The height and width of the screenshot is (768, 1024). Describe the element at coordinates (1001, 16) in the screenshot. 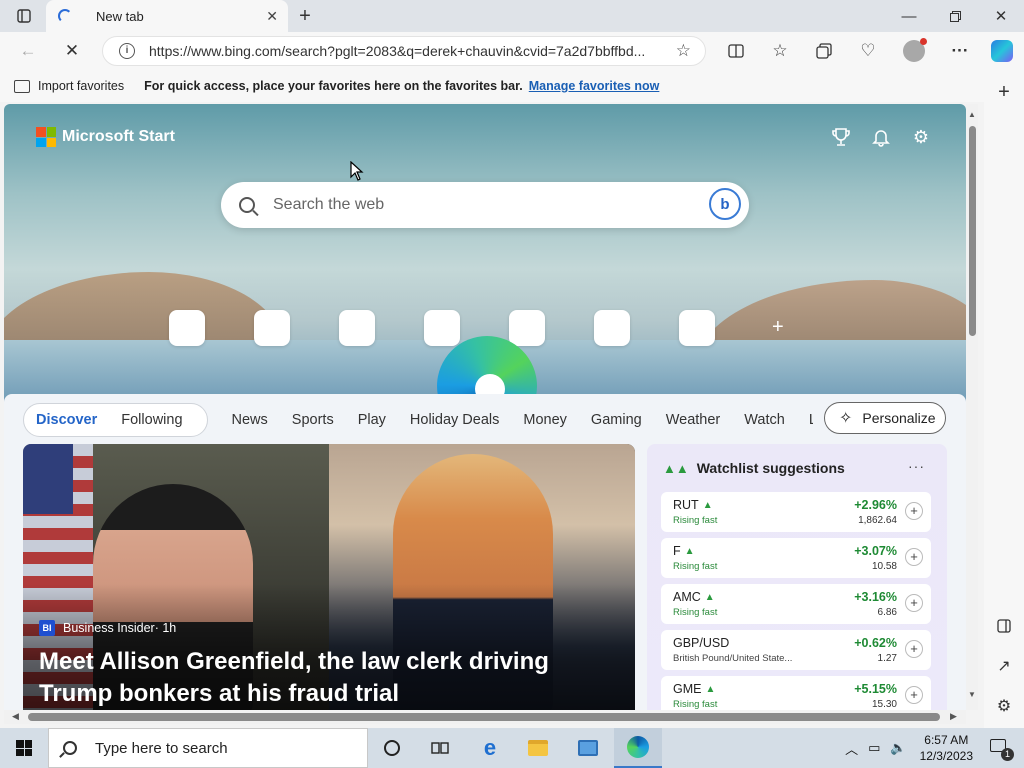

I see `close-window-button: ✕` at that location.